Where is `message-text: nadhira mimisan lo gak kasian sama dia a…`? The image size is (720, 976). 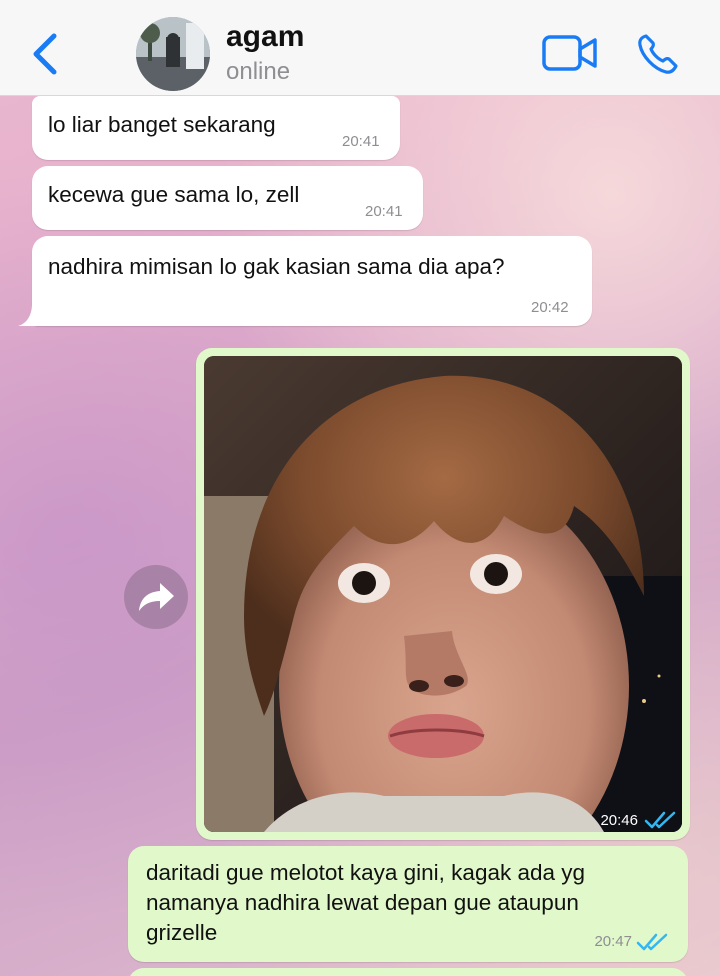
message-text: nadhira mimisan lo gak kasian sama dia a… is located at coordinates (276, 266).